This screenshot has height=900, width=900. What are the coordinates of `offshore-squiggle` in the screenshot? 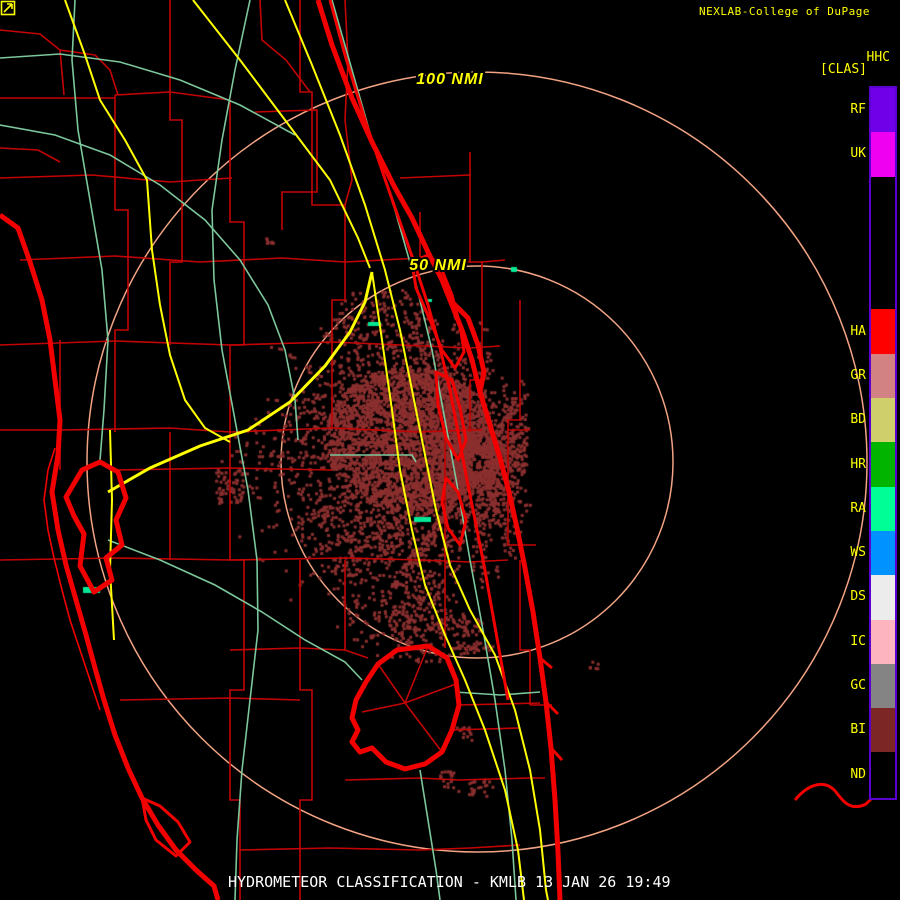 It's located at (834, 796).